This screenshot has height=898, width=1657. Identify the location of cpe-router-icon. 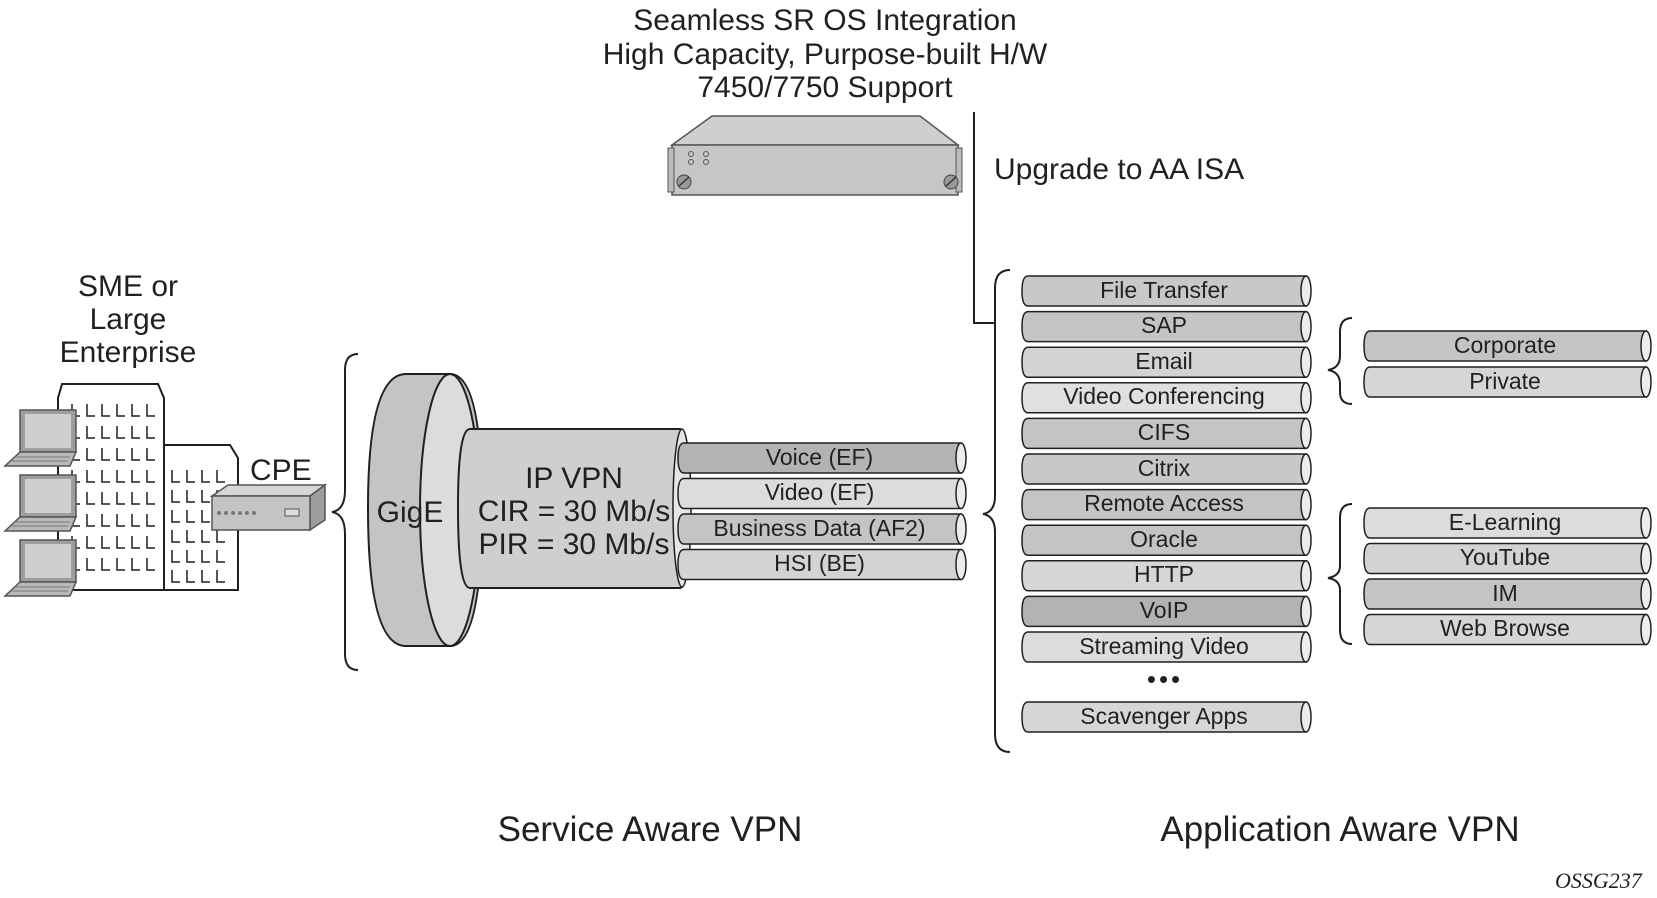
(268, 507).